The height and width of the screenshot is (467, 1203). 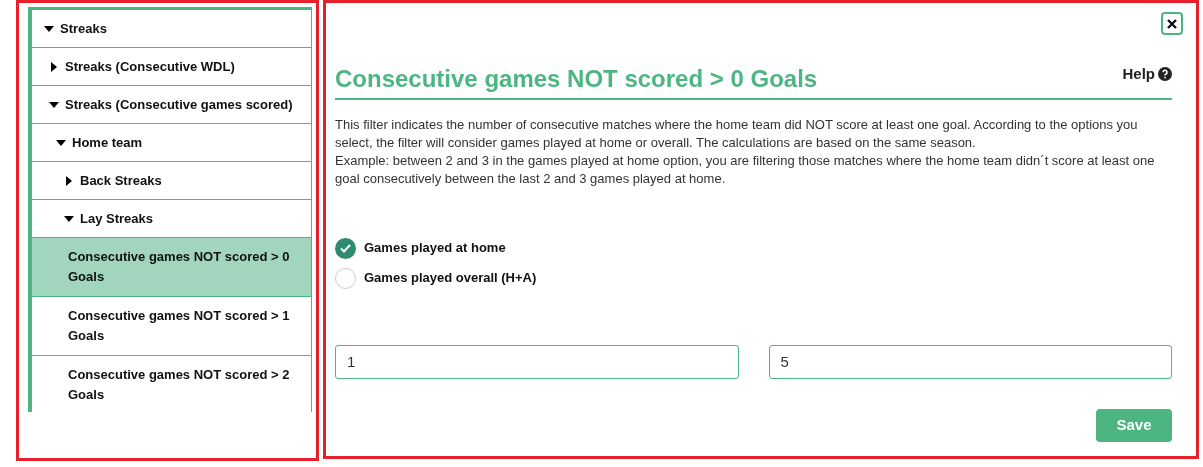 I want to click on radio-option: Games played at home, so click(x=761, y=248).